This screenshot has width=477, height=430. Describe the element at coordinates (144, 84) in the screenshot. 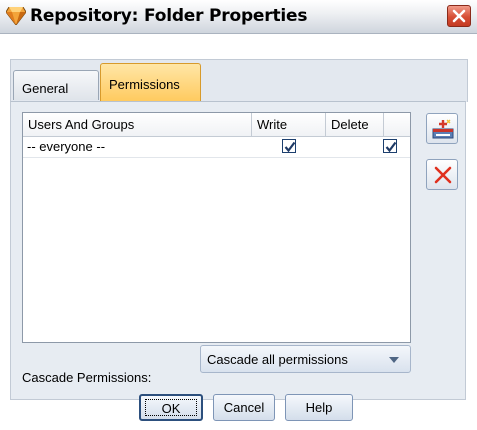

I see `tab-permissions-label: Permissions` at that location.